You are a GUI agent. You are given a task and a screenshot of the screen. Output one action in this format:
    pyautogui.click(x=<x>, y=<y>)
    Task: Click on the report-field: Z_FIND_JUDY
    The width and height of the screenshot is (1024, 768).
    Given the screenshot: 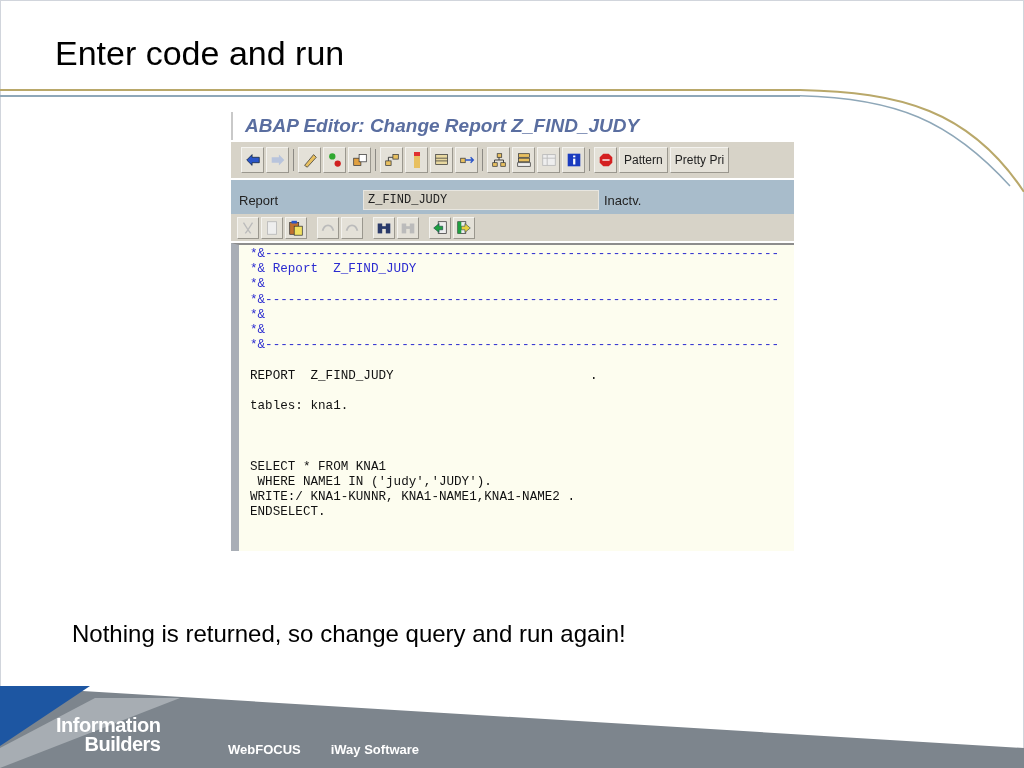 What is the action you would take?
    pyautogui.click(x=481, y=200)
    